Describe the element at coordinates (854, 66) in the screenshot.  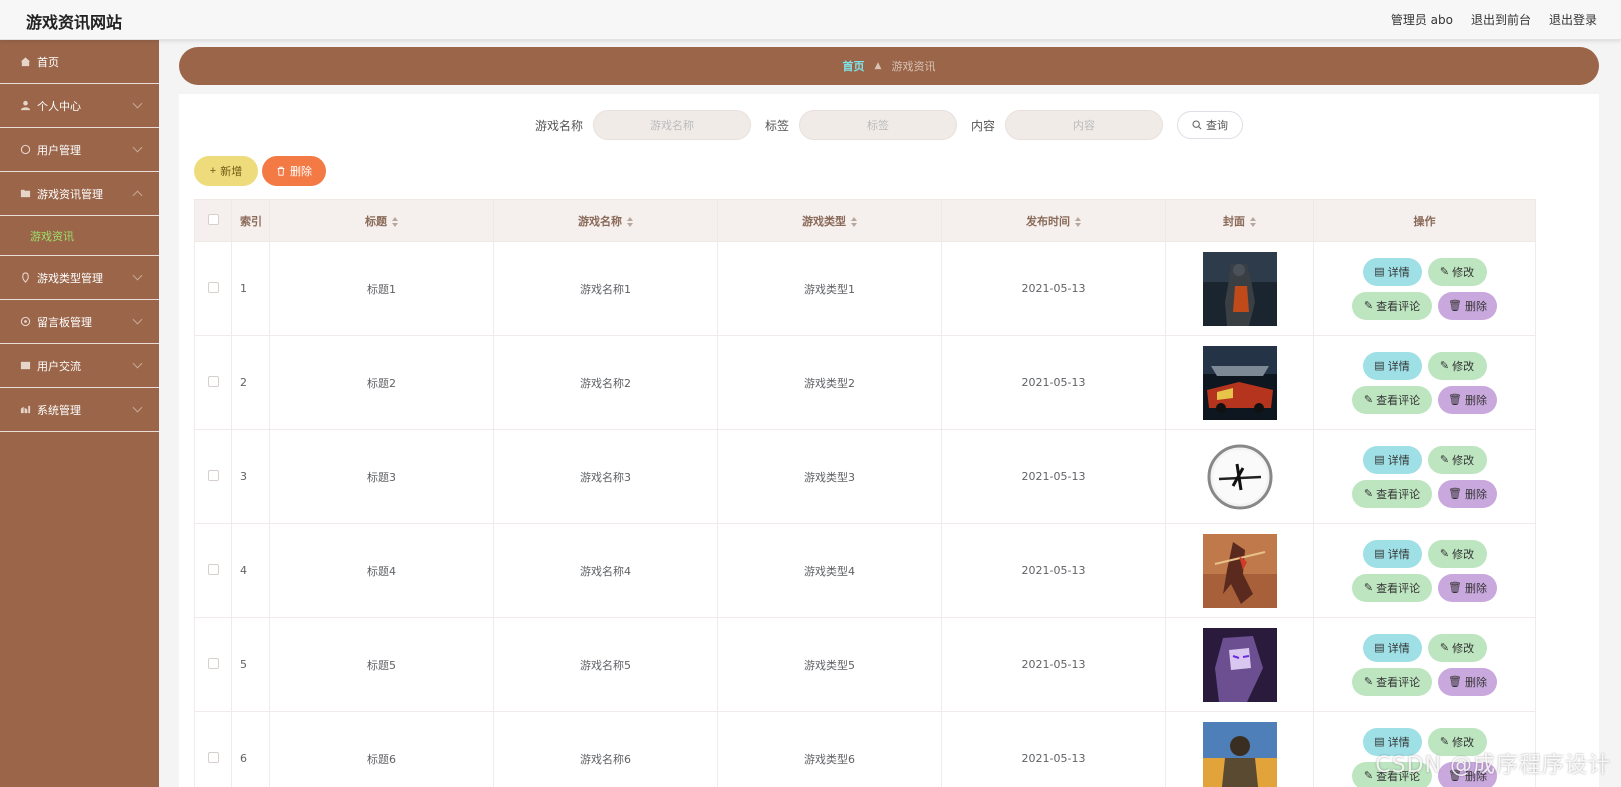
I see `breadcrumb-home: 首页` at that location.